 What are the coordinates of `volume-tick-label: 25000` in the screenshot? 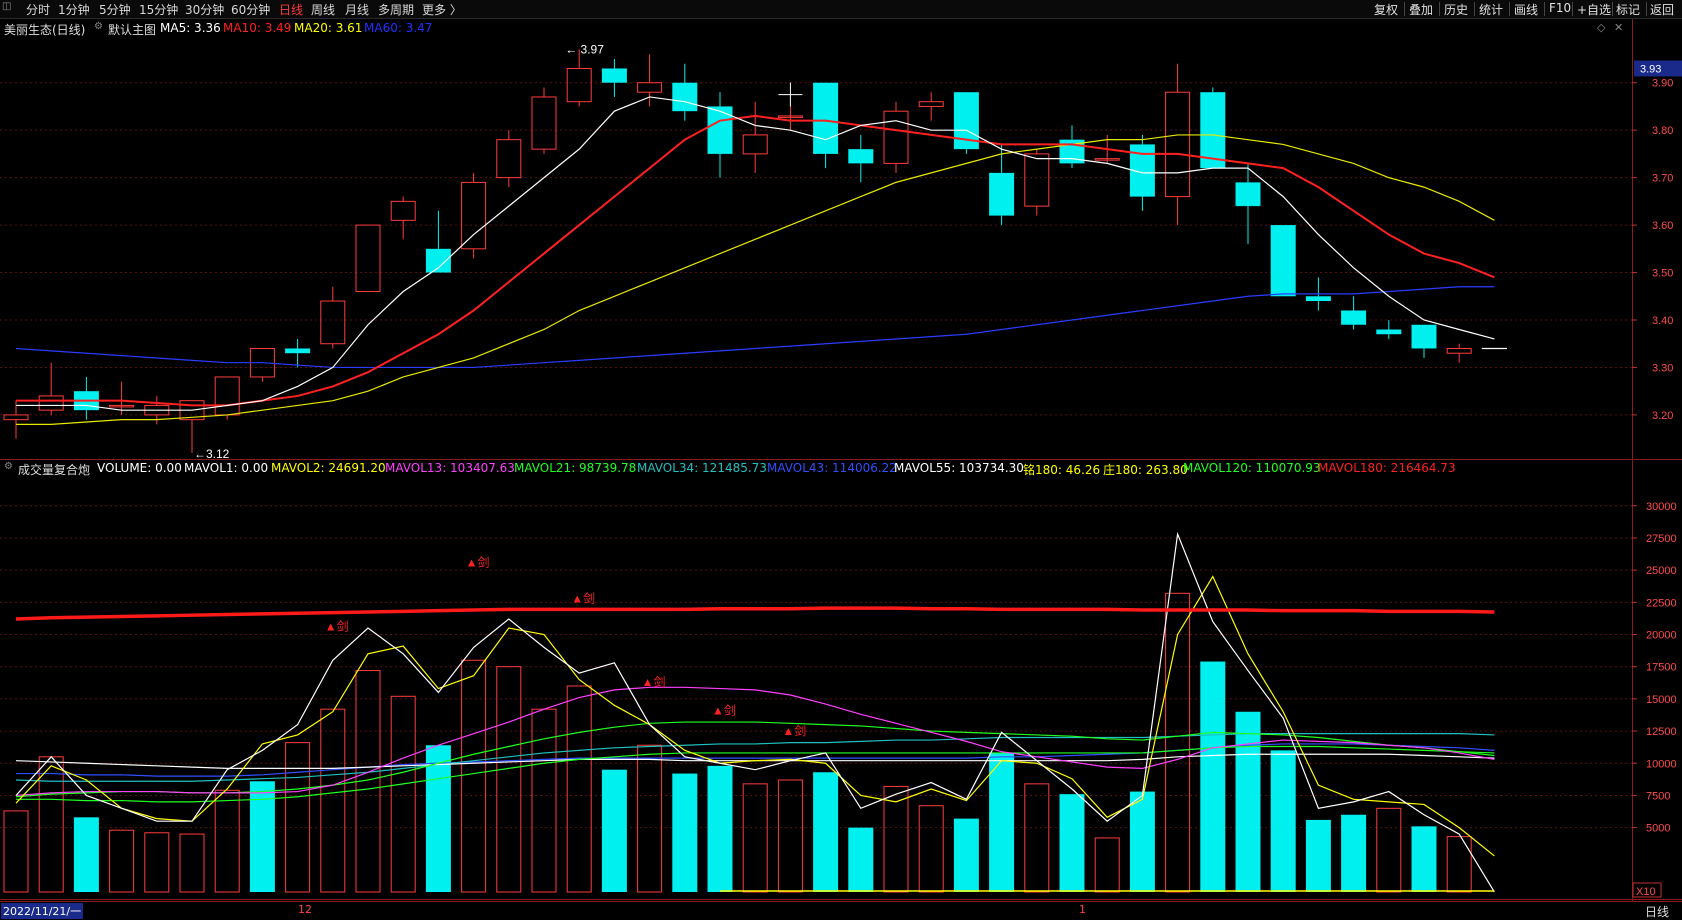 It's located at (1661, 571).